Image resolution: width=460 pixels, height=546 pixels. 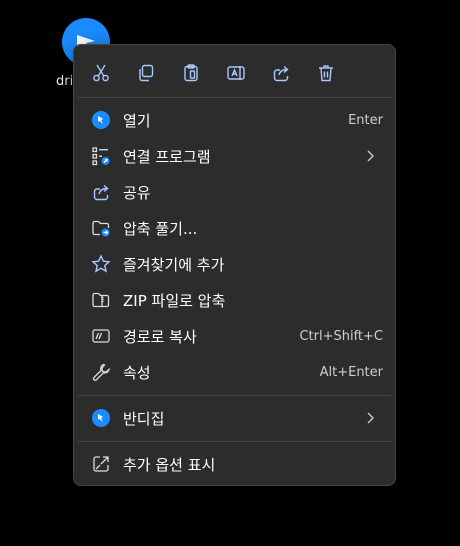 I want to click on external-link-icon, so click(x=101, y=464).